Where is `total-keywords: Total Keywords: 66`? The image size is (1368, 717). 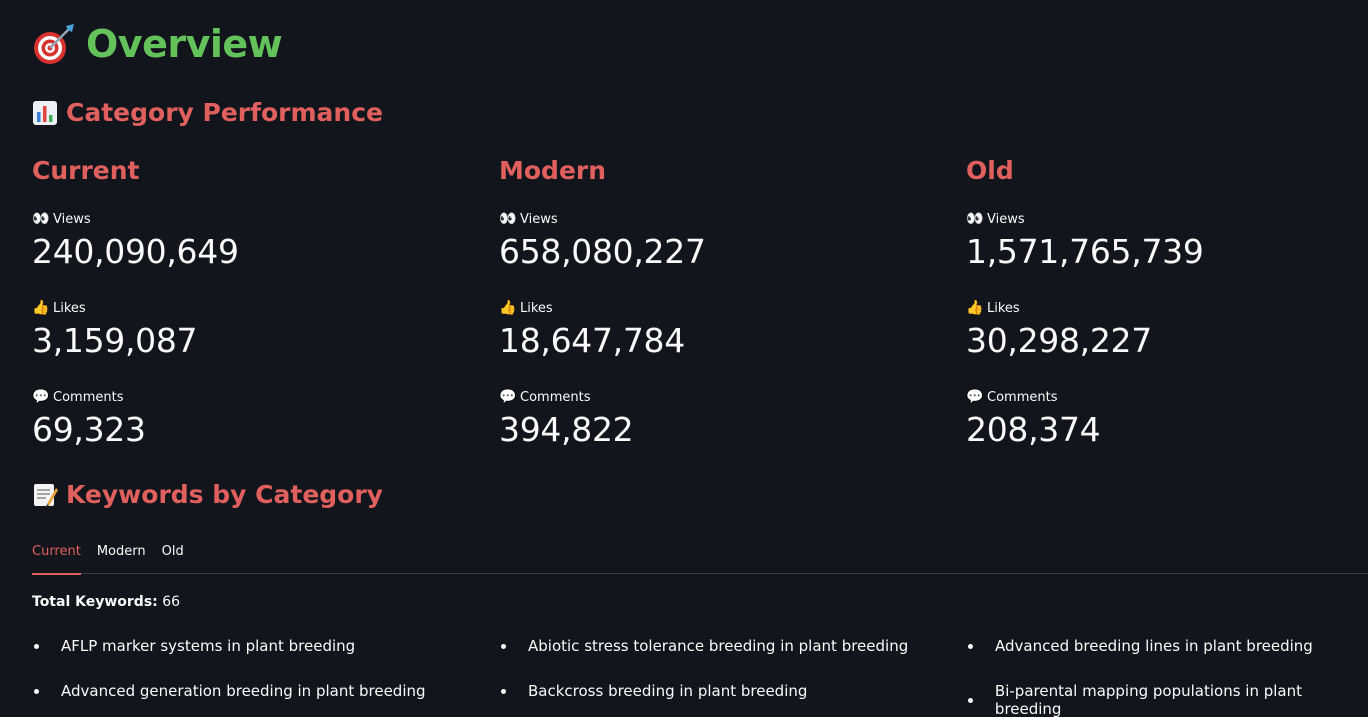 total-keywords: Total Keywords: 66 is located at coordinates (106, 602).